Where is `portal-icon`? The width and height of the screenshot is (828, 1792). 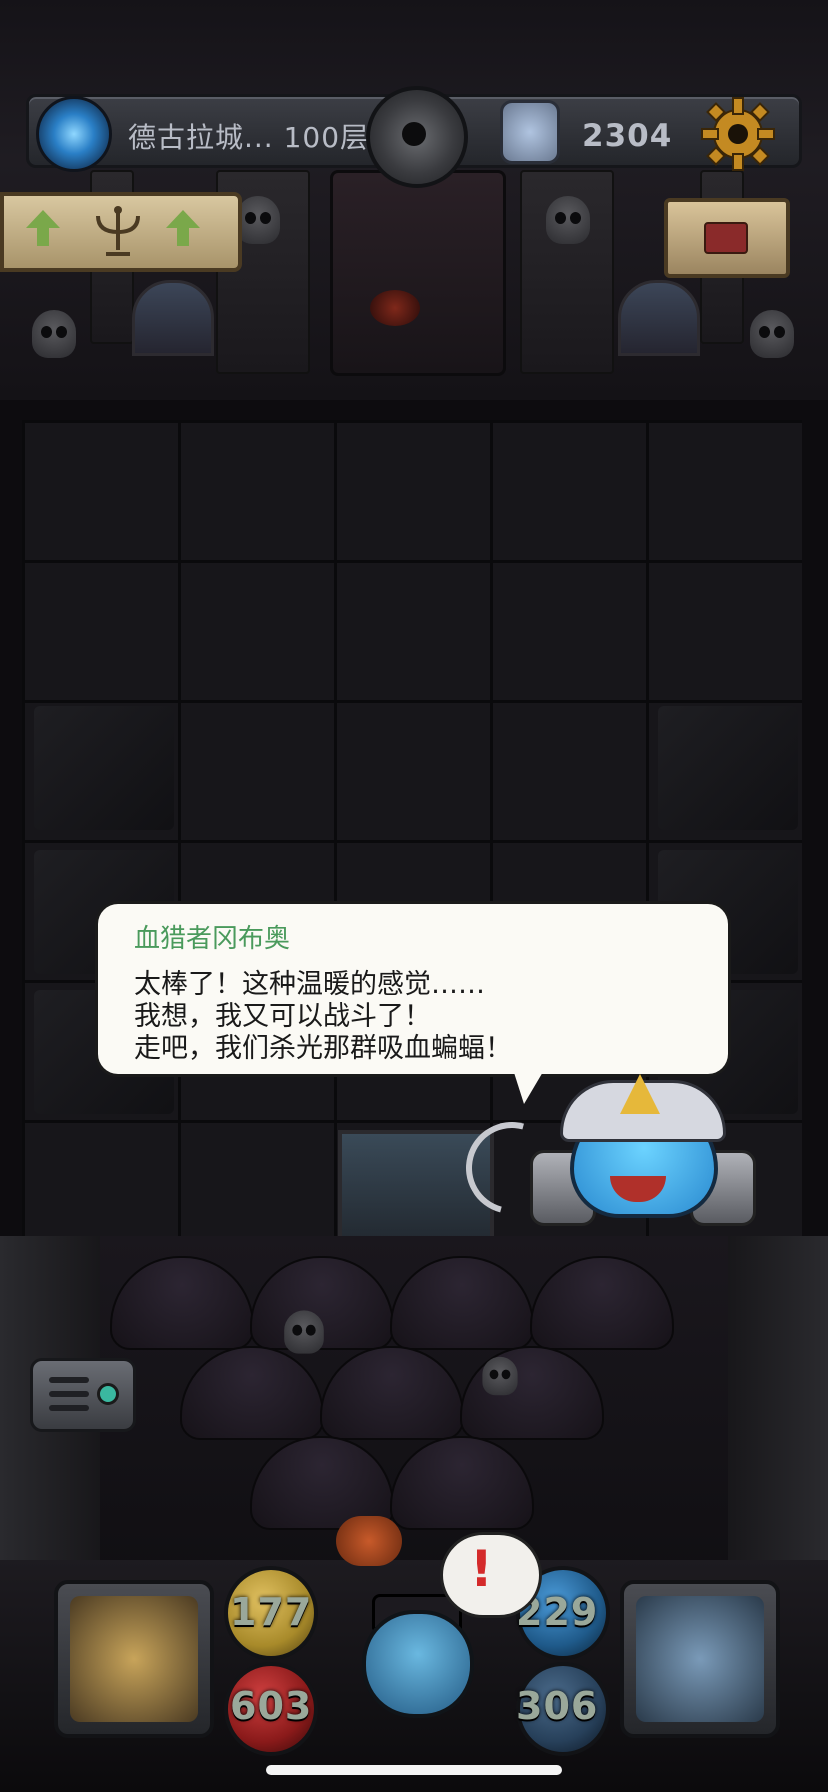 portal-icon is located at coordinates (74, 134).